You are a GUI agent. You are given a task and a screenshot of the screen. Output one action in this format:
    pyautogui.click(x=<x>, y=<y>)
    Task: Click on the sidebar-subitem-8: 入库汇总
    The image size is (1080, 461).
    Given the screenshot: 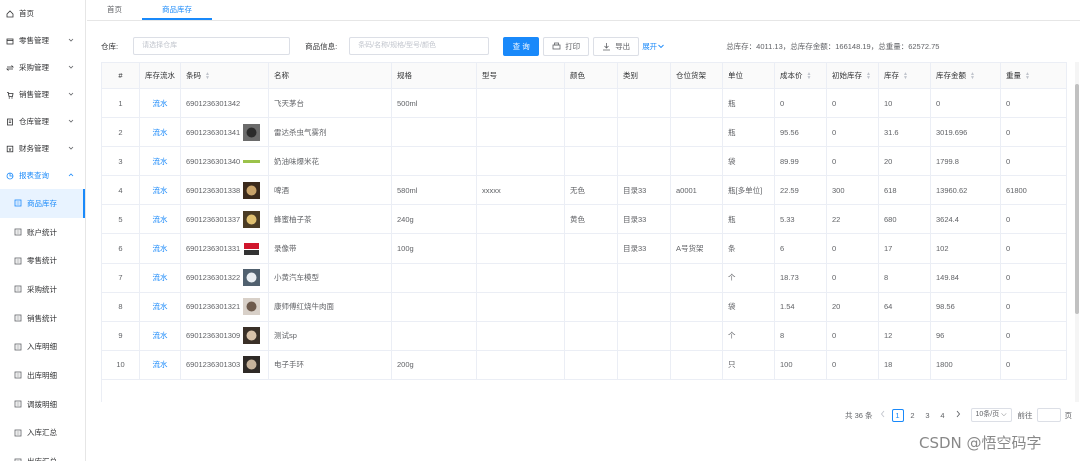 What is the action you would take?
    pyautogui.click(x=42, y=433)
    